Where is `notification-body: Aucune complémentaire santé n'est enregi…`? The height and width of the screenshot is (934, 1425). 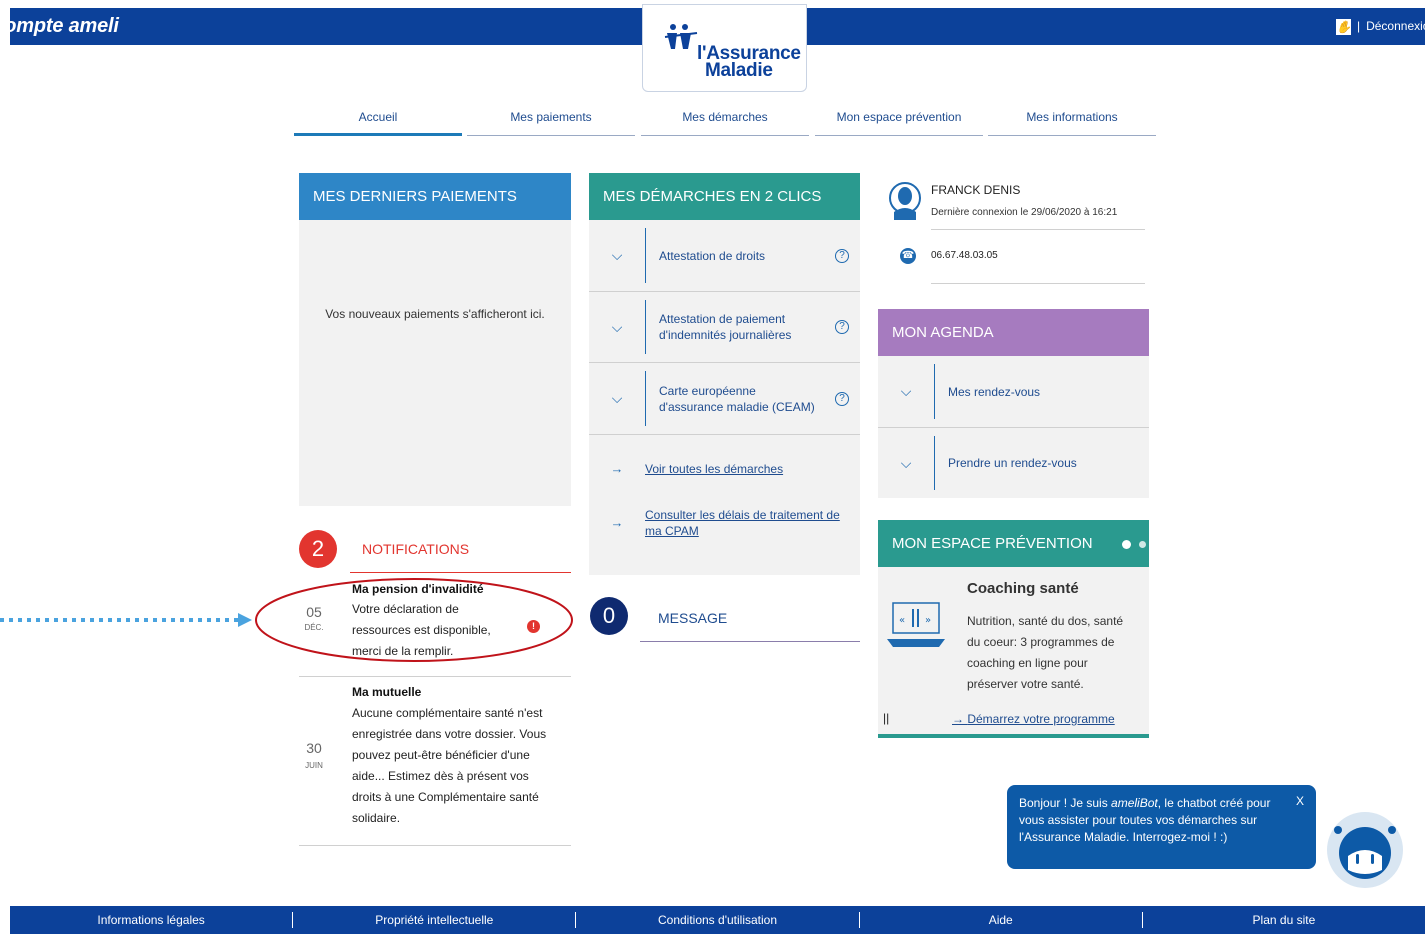 notification-body: Aucune complémentaire santé n'est enregi… is located at coordinates (449, 765).